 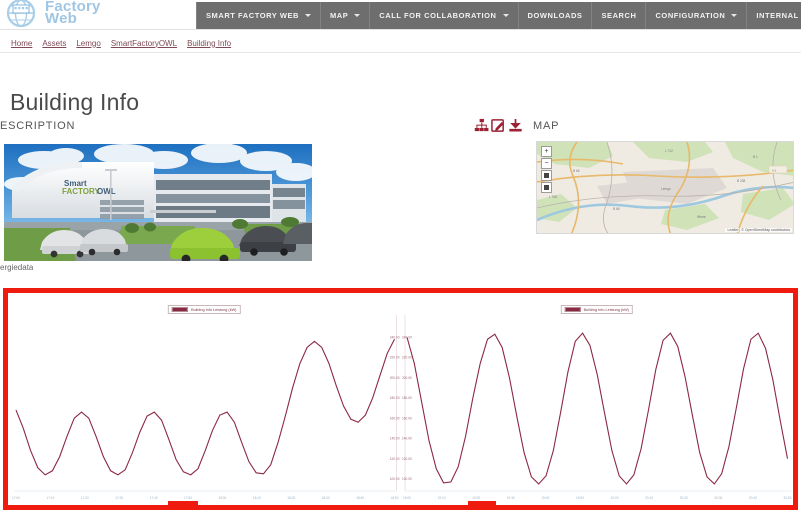 I want to click on x-axis-tick: 20:30, so click(x=718, y=498).